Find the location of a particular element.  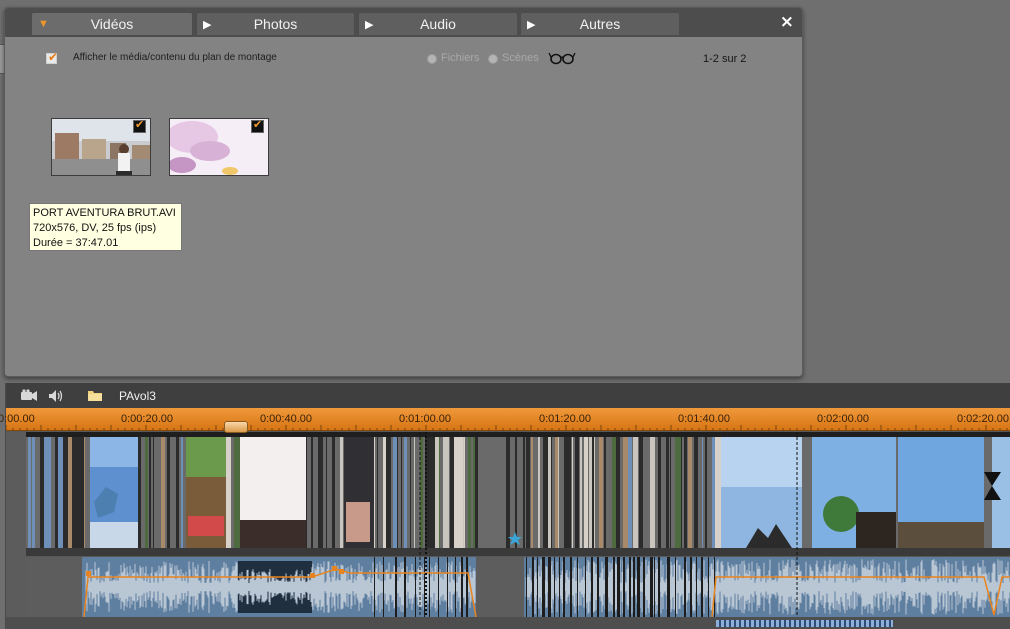

project-name: PAvol3 is located at coordinates (137, 396).